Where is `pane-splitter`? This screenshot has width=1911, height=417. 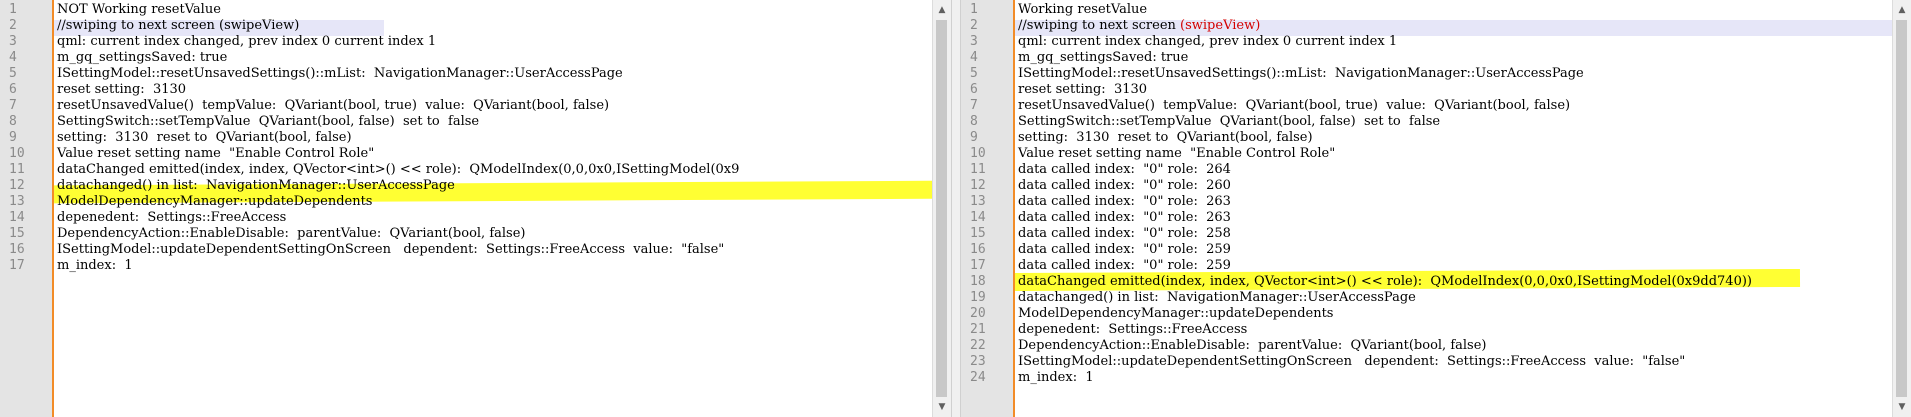 pane-splitter is located at coordinates (956, 208).